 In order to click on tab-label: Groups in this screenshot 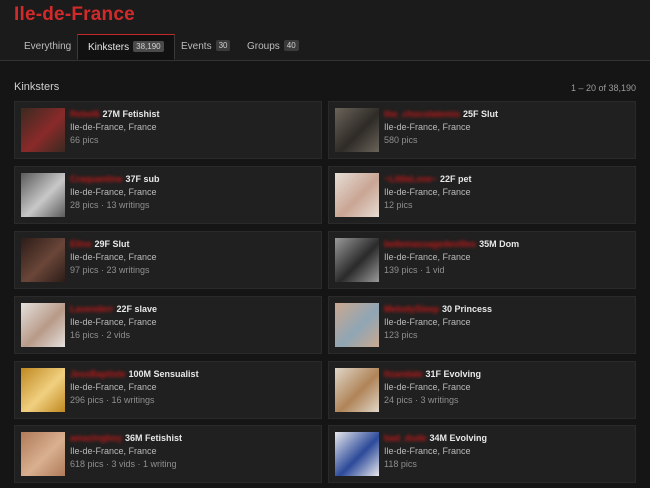, I will do `click(263, 46)`.